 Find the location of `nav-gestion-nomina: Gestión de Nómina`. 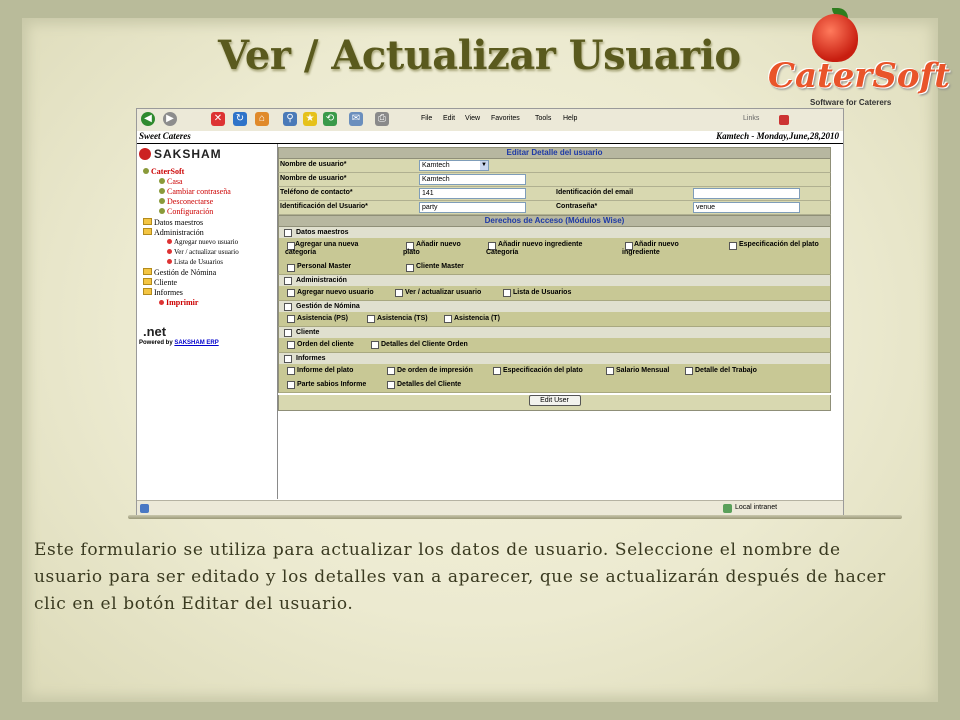

nav-gestion-nomina: Gestión de Nómina is located at coordinates (179, 272).